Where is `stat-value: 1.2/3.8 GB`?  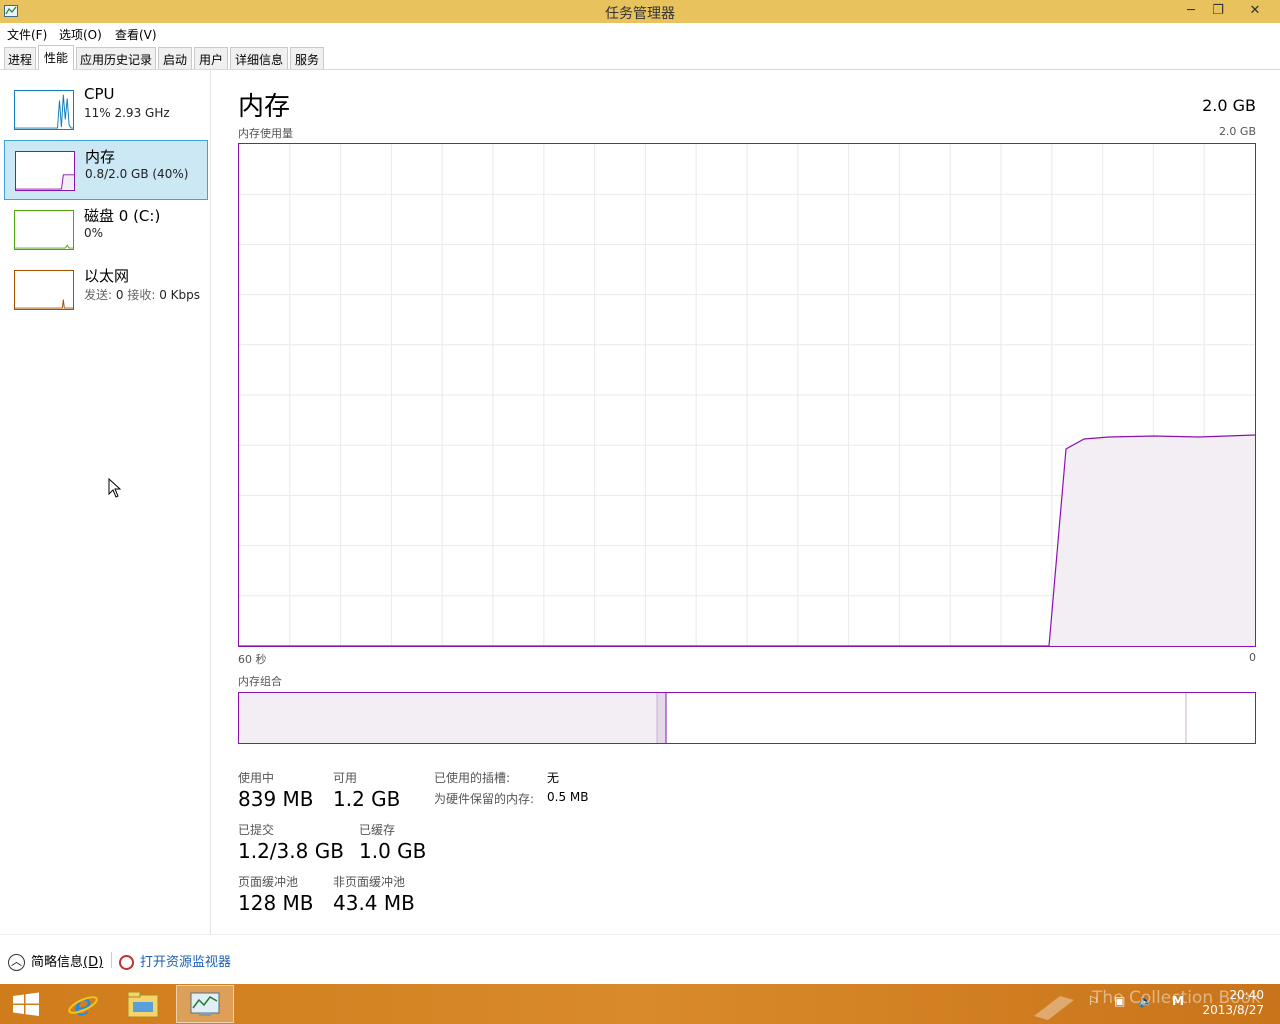
stat-value: 1.2/3.8 GB is located at coordinates (291, 851).